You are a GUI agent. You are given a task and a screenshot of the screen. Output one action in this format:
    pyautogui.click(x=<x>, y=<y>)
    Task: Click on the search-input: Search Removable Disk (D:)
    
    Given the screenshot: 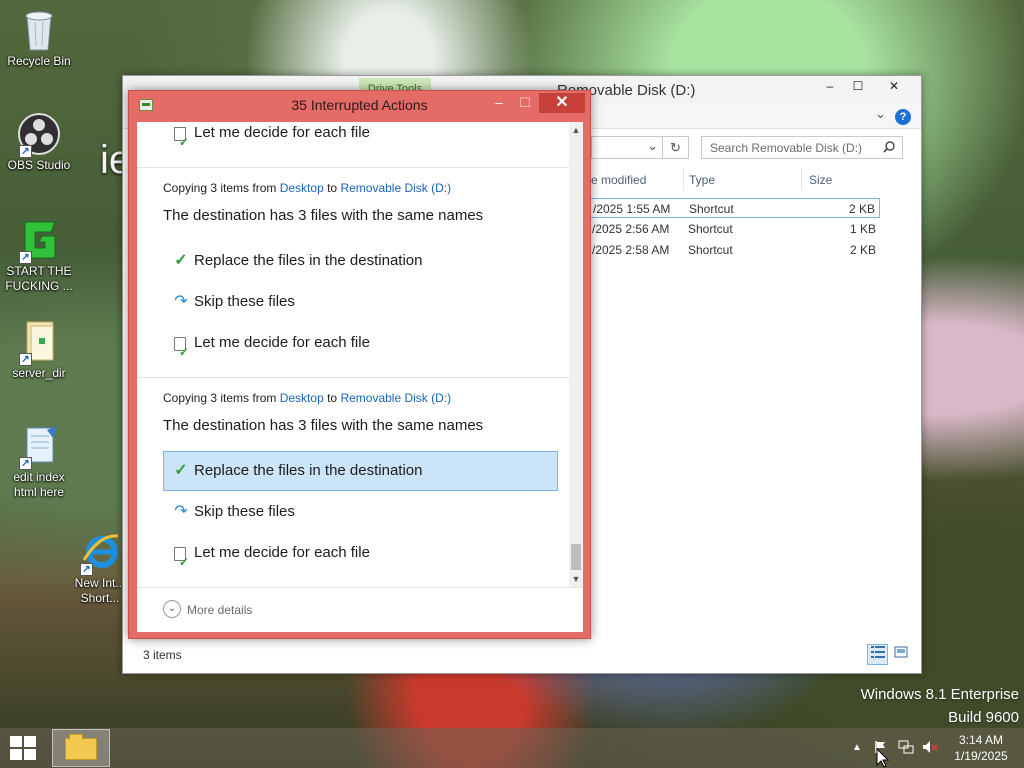 What is the action you would take?
    pyautogui.click(x=802, y=147)
    